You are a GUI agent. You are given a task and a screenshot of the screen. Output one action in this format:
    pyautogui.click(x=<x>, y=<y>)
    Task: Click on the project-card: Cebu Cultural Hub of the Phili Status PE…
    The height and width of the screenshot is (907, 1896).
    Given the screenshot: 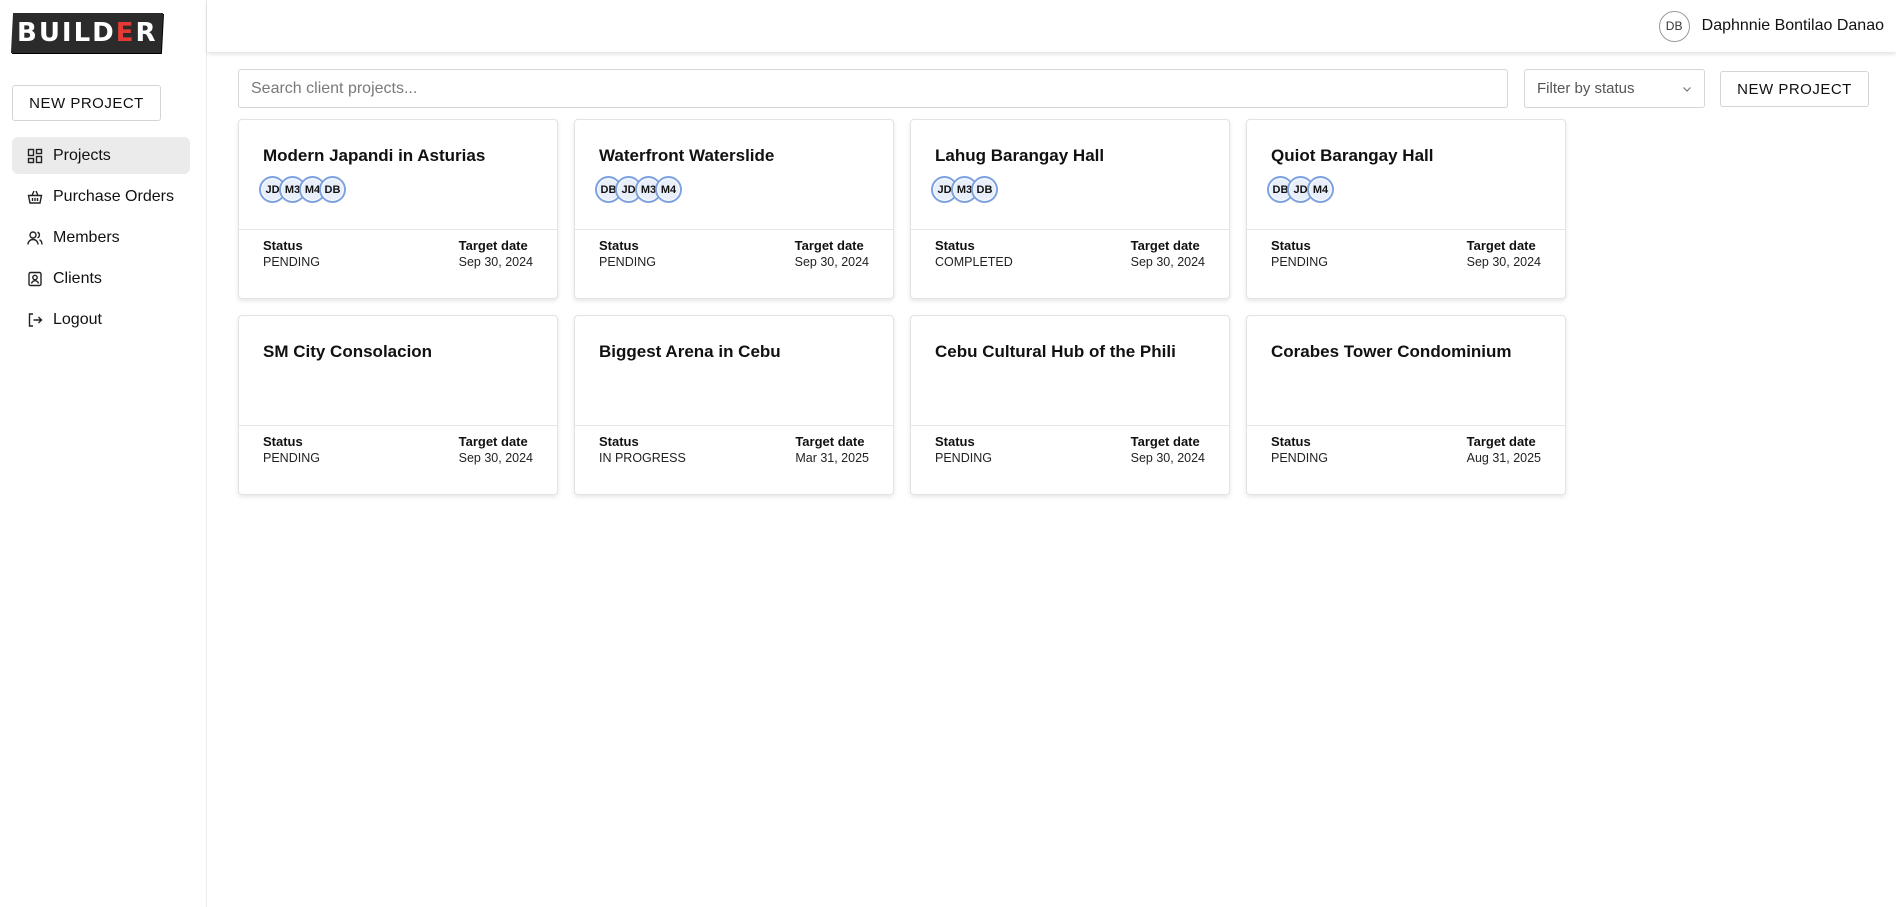 What is the action you would take?
    pyautogui.click(x=1070, y=405)
    